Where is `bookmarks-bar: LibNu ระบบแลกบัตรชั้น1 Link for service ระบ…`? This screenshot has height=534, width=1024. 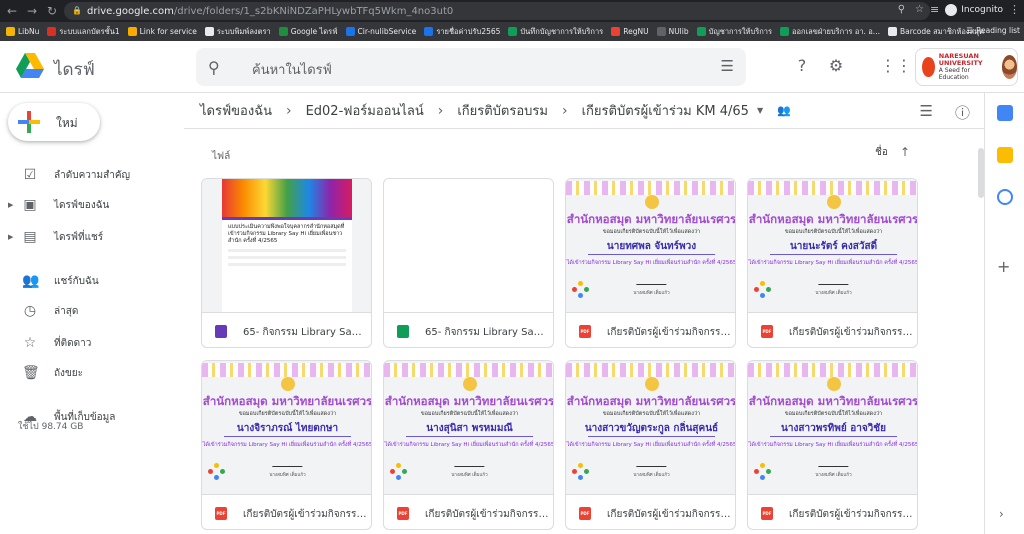
bookmarks-bar: LibNu ระบบแลกบัตรชั้น1 Link for service ระบ… is located at coordinates (512, 31).